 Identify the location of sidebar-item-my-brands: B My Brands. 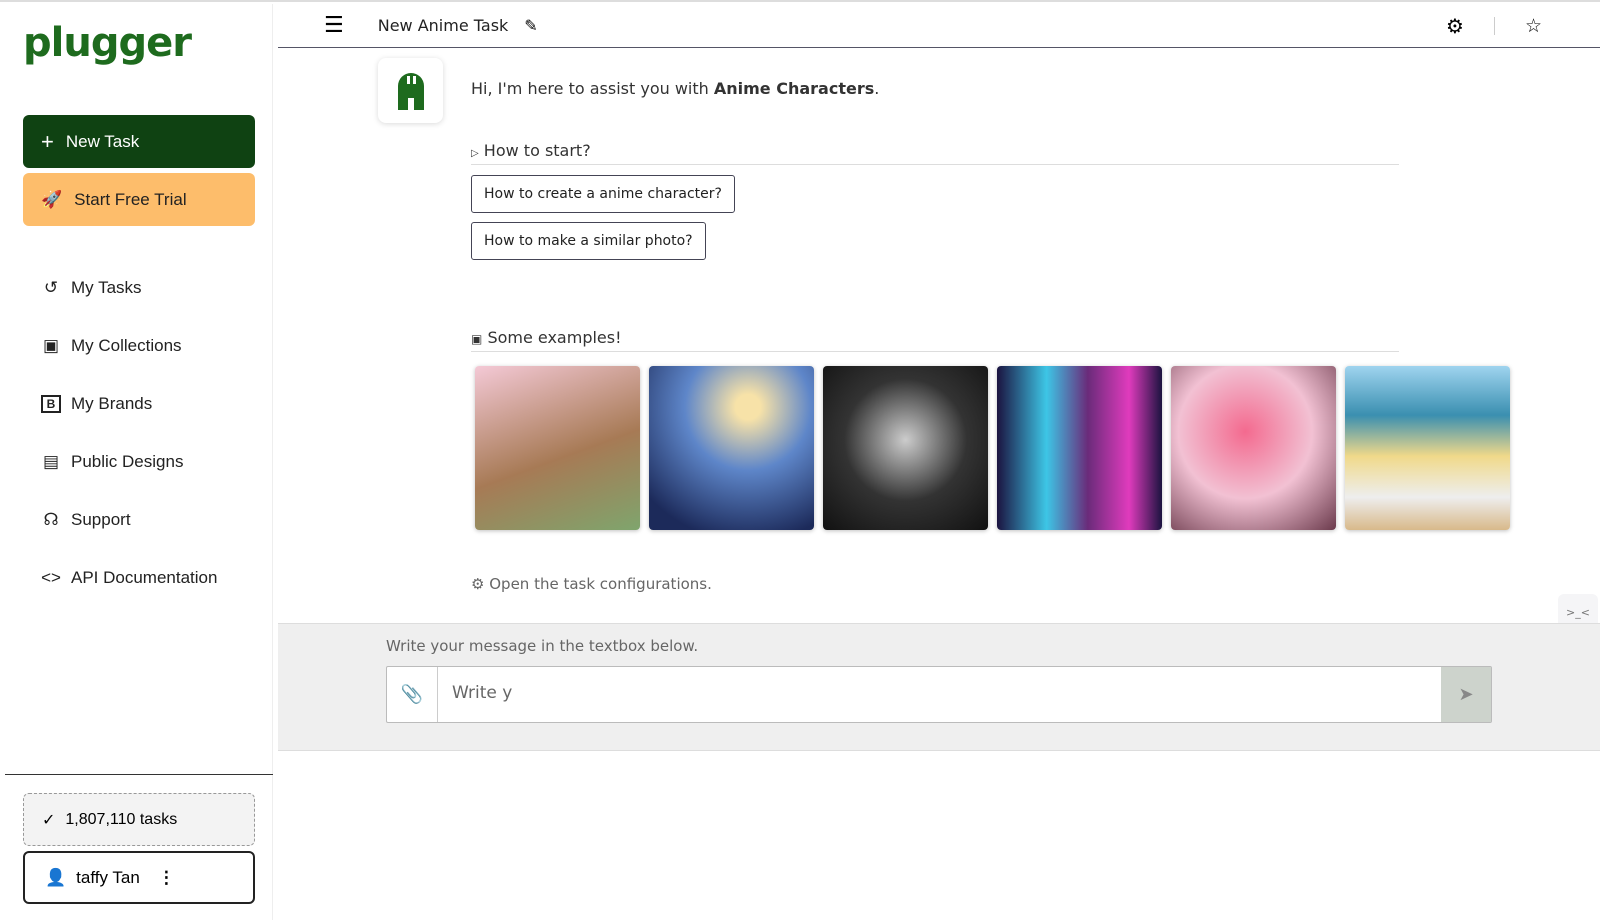
(96, 404).